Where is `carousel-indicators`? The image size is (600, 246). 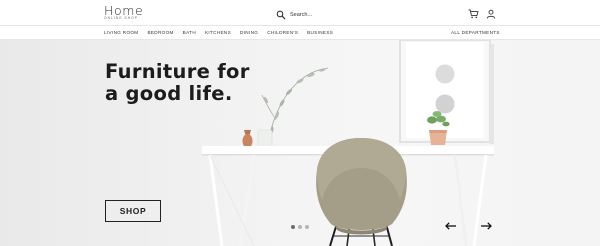 carousel-indicators is located at coordinates (301, 227).